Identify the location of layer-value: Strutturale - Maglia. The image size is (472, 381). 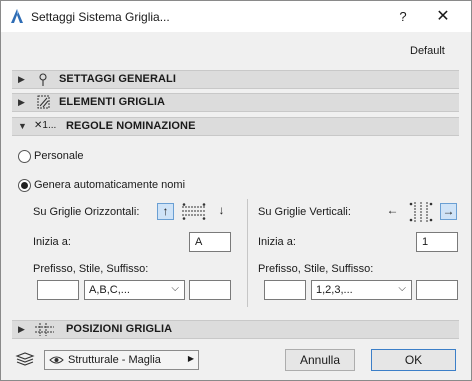
(114, 360).